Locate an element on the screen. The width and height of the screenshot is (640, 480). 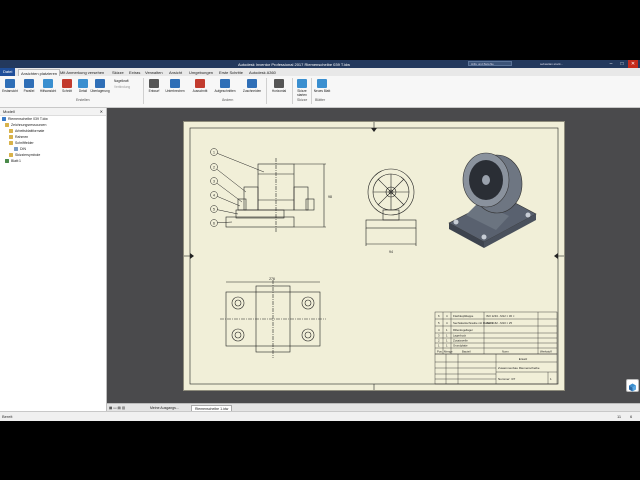
close-button: ✕ is located at coordinates (633, 64).